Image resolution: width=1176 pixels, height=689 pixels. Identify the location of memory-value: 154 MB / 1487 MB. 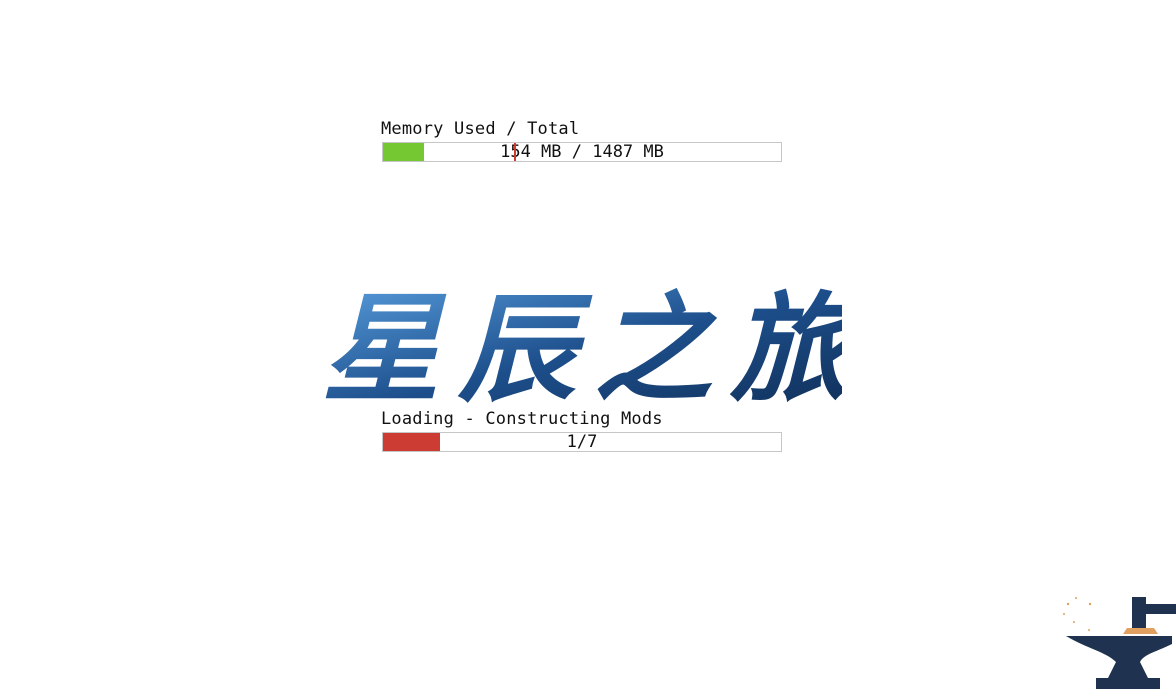
(582, 152).